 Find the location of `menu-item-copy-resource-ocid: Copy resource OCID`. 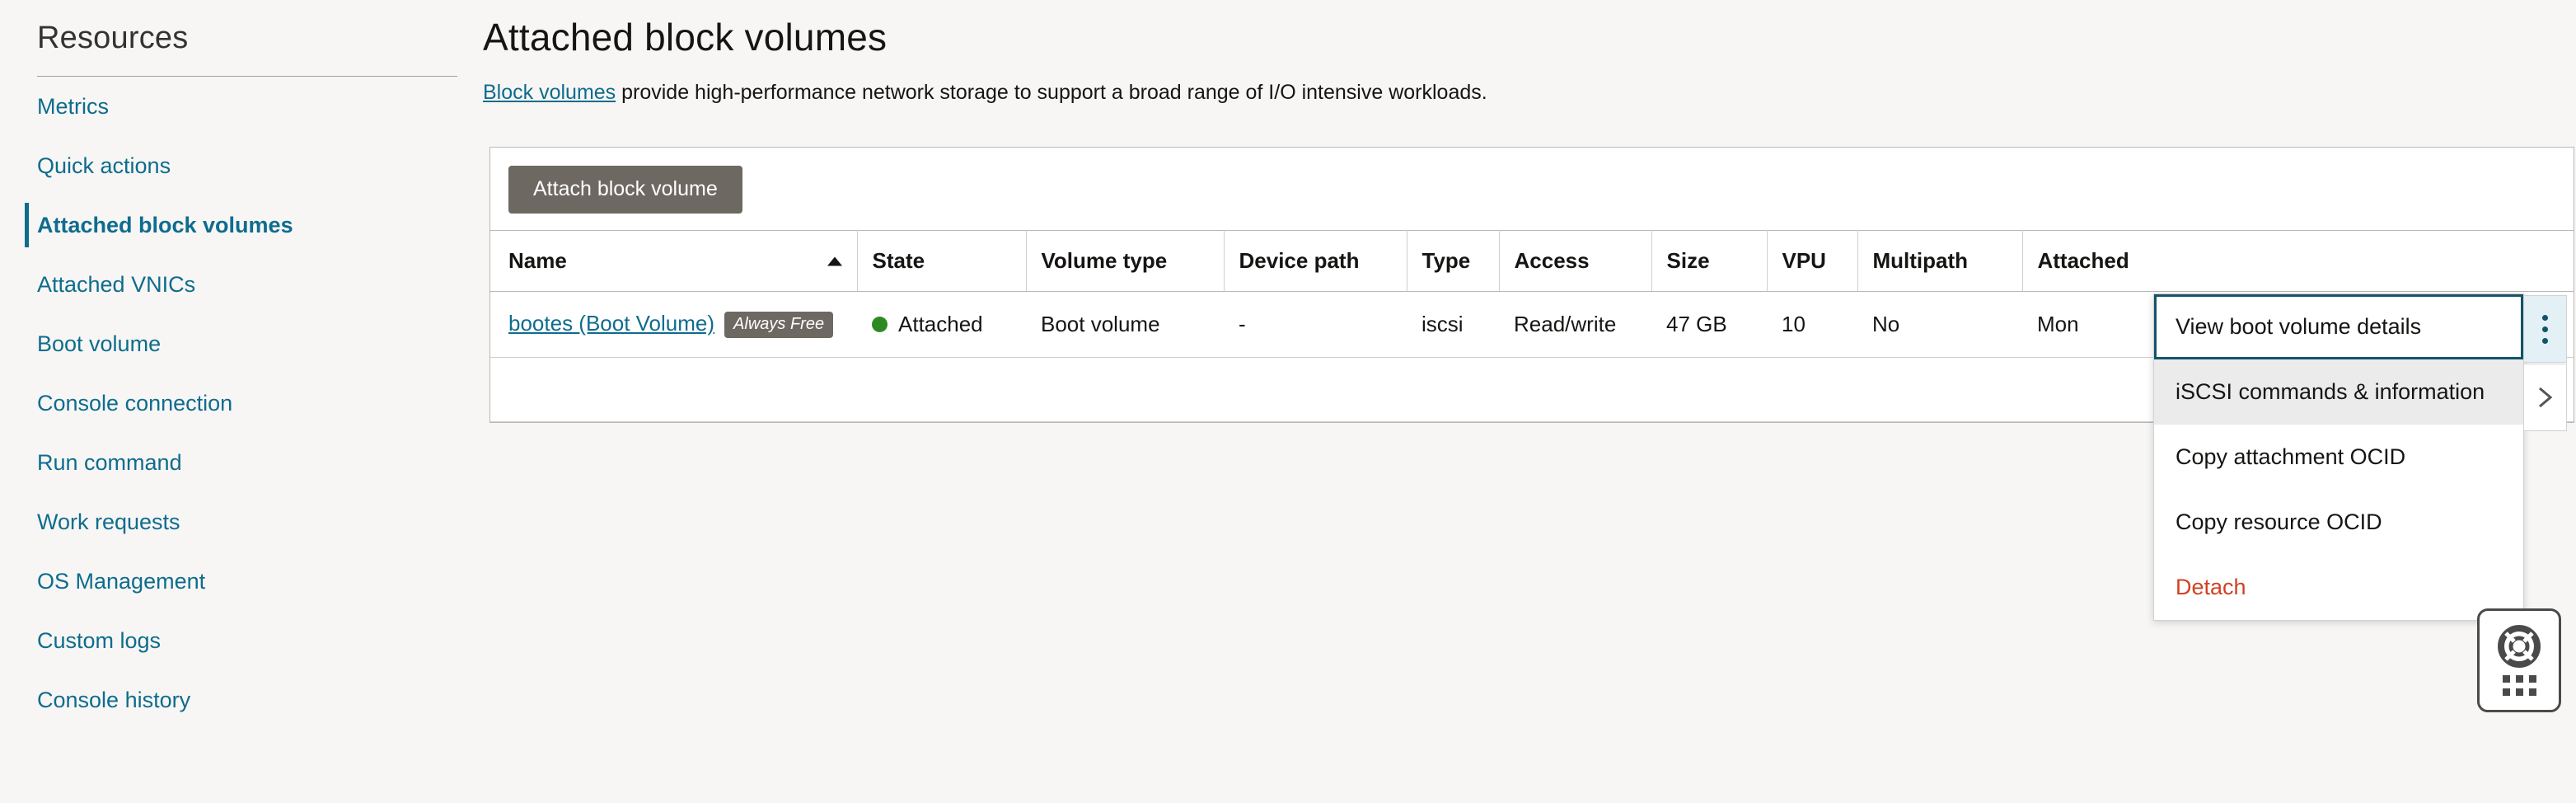

menu-item-copy-resource-ocid: Copy resource OCID is located at coordinates (2338, 522).